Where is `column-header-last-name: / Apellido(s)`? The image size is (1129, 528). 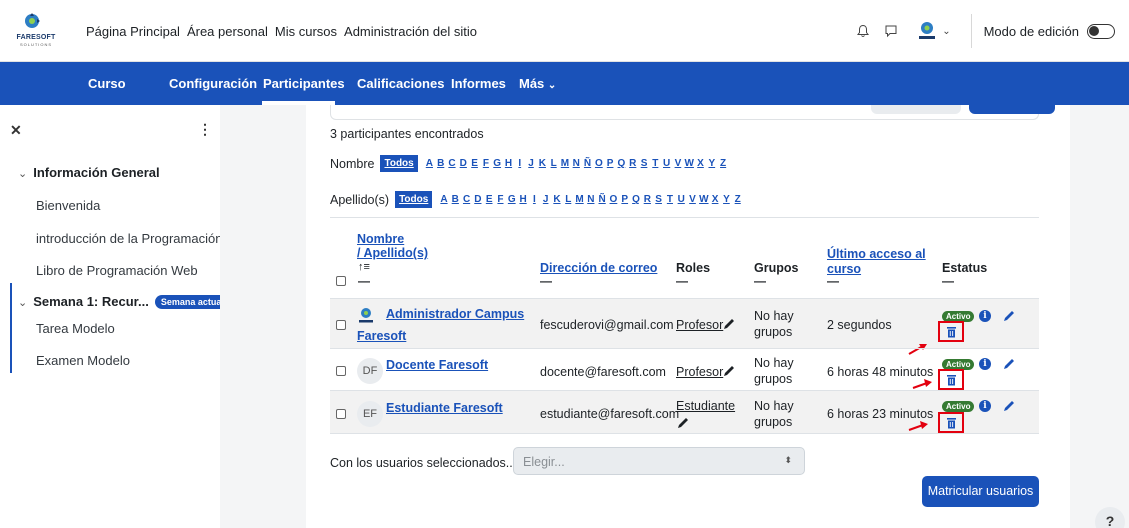
column-header-last-name: / Apellido(s) is located at coordinates (392, 253).